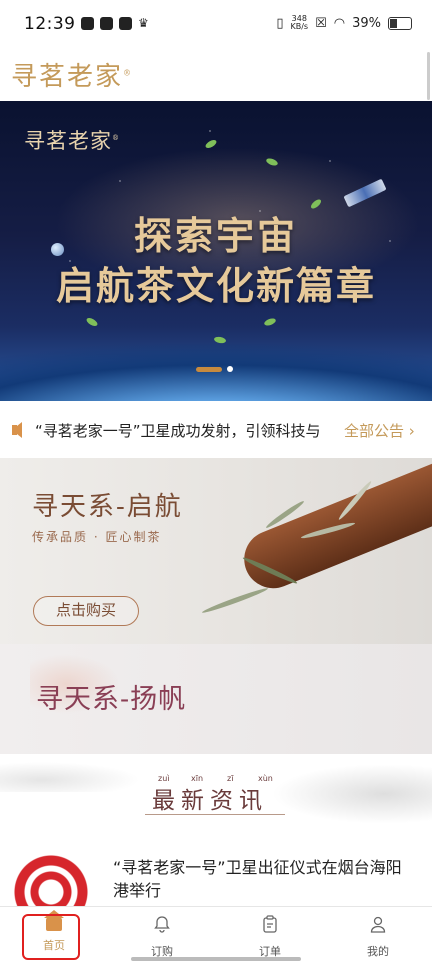 The width and height of the screenshot is (432, 965). I want to click on promo-title: 寻天系-启航, so click(107, 507).